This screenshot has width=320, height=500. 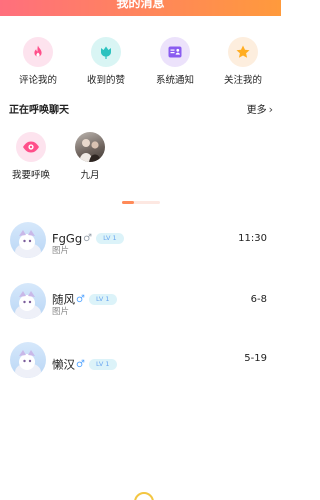 I want to click on calling-list: 我要呼唤 九月, so click(x=140, y=157).